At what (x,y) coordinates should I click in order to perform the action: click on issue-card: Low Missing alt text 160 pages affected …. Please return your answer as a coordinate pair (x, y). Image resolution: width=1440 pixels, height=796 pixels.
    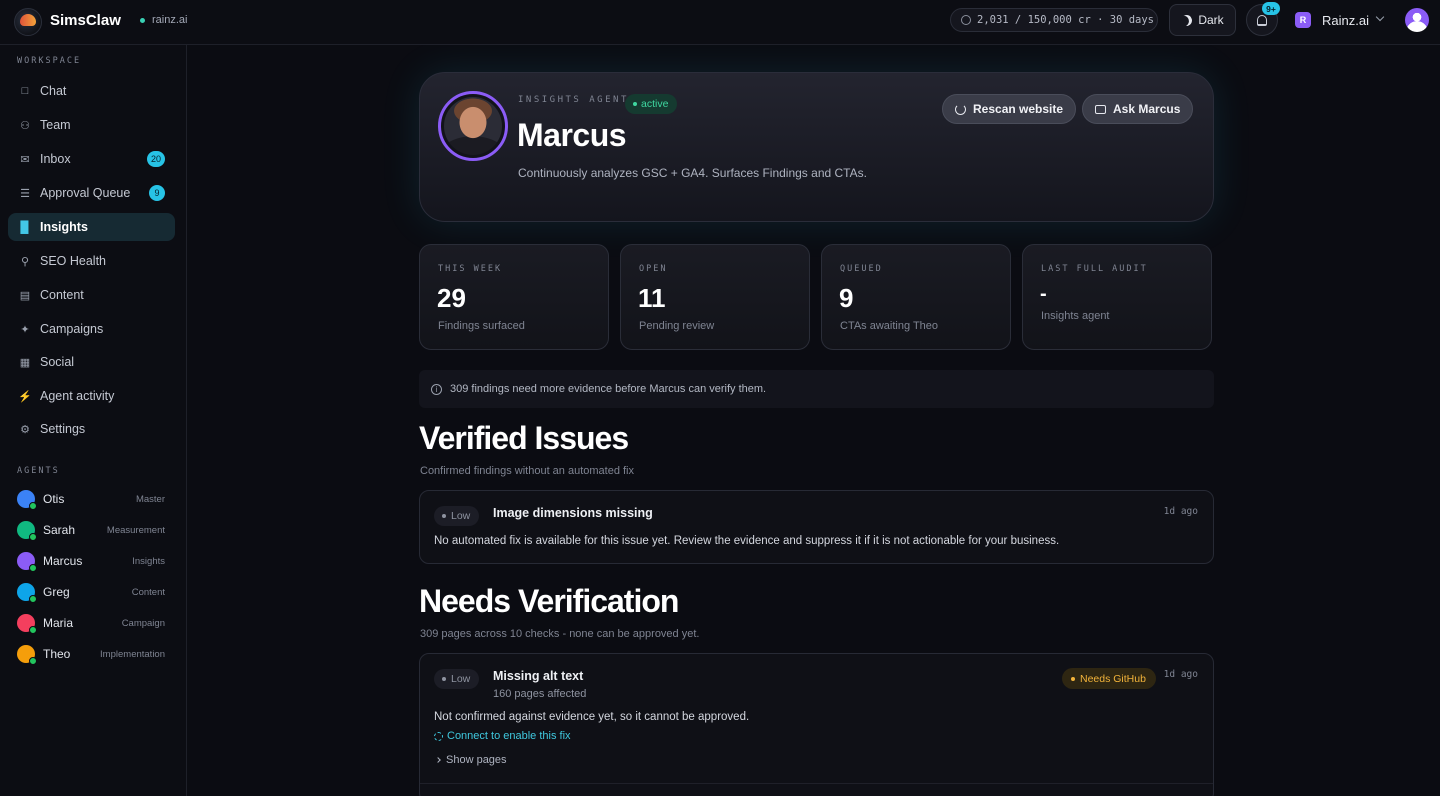
    Looking at the image, I should click on (816, 724).